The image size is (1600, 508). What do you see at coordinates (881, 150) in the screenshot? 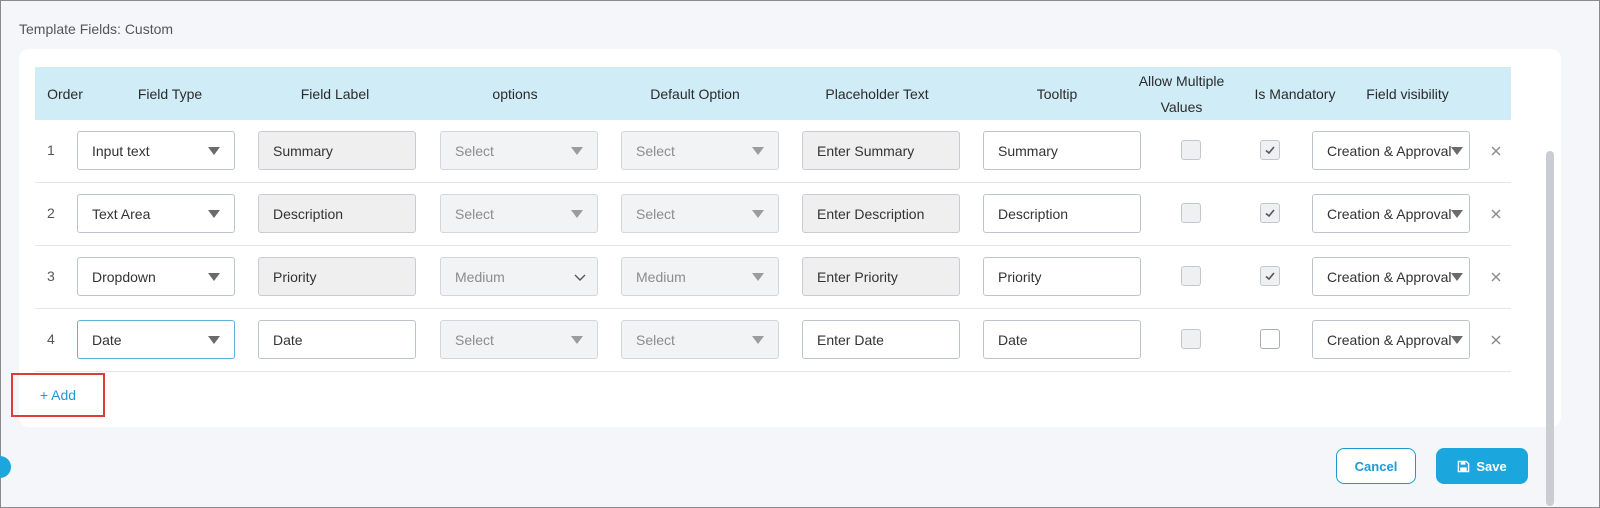
I see `placeholder-input: Enter Summary` at bounding box center [881, 150].